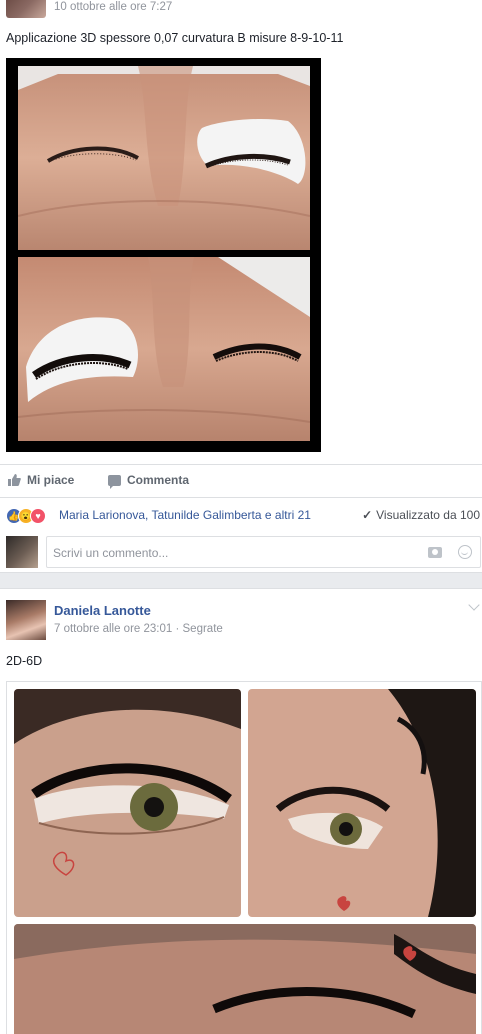 This screenshot has height=1034, width=482. I want to click on reaction-icons: 👍 😮 ♥, so click(26, 516).